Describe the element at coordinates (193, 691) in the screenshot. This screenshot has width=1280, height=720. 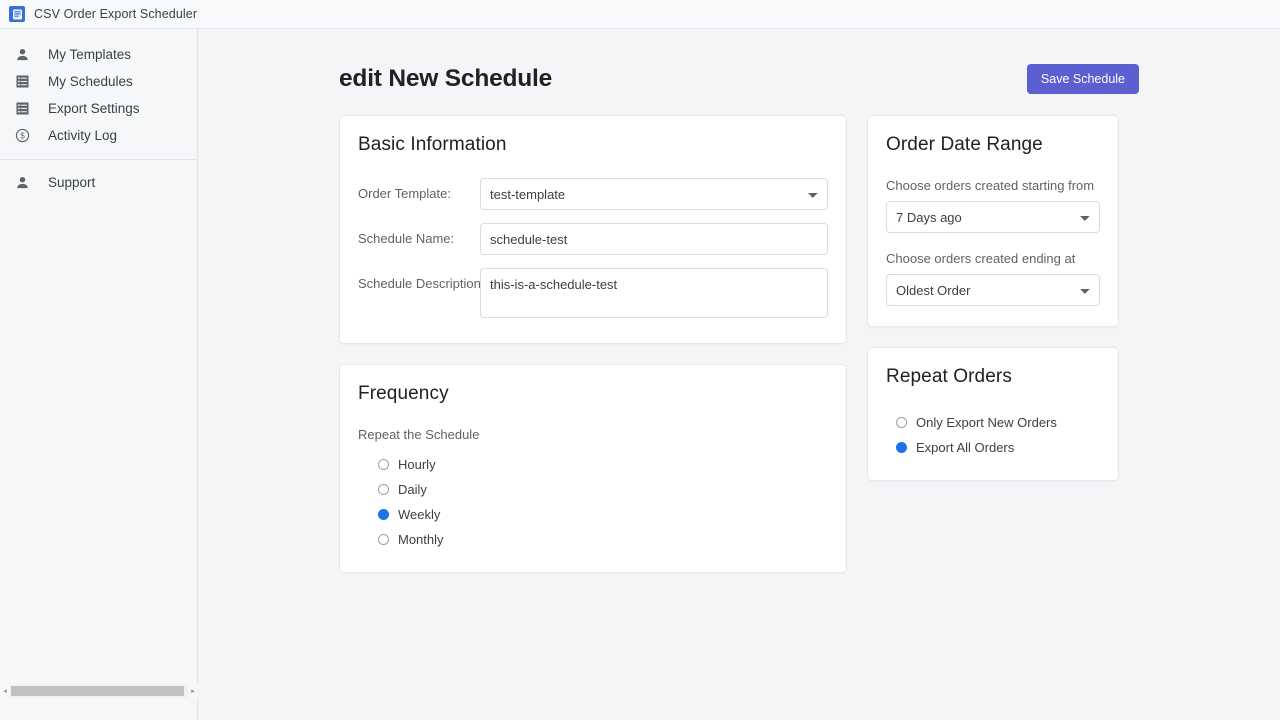
I see `scroll-right-arrow-icon: ▸` at that location.